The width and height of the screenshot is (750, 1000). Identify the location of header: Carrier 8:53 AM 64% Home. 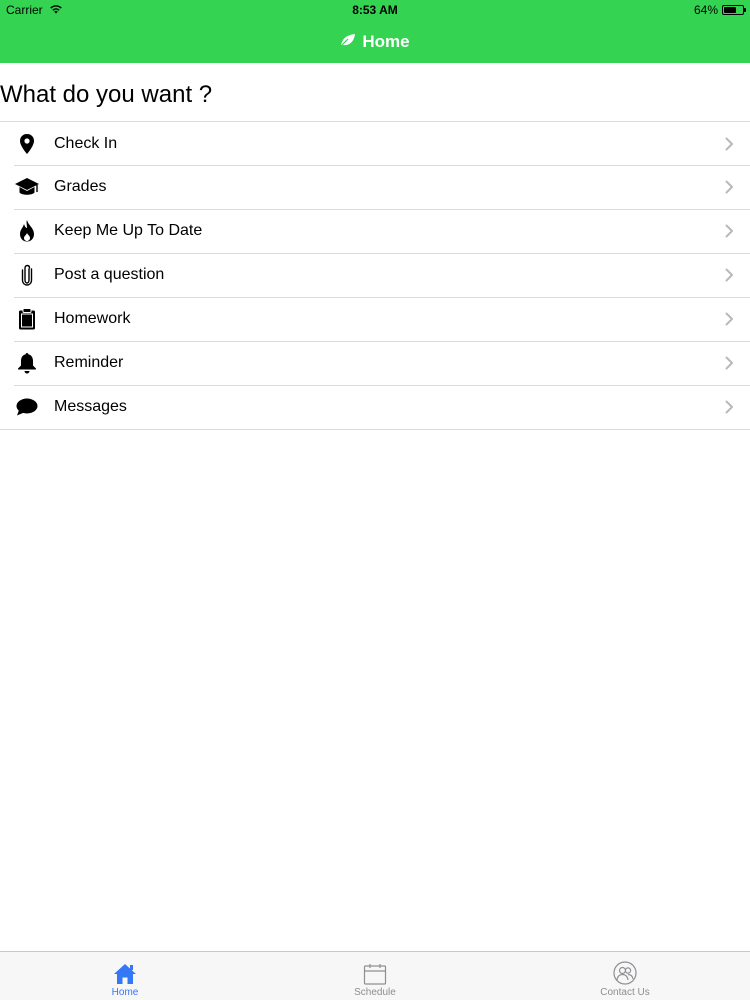
(375, 31).